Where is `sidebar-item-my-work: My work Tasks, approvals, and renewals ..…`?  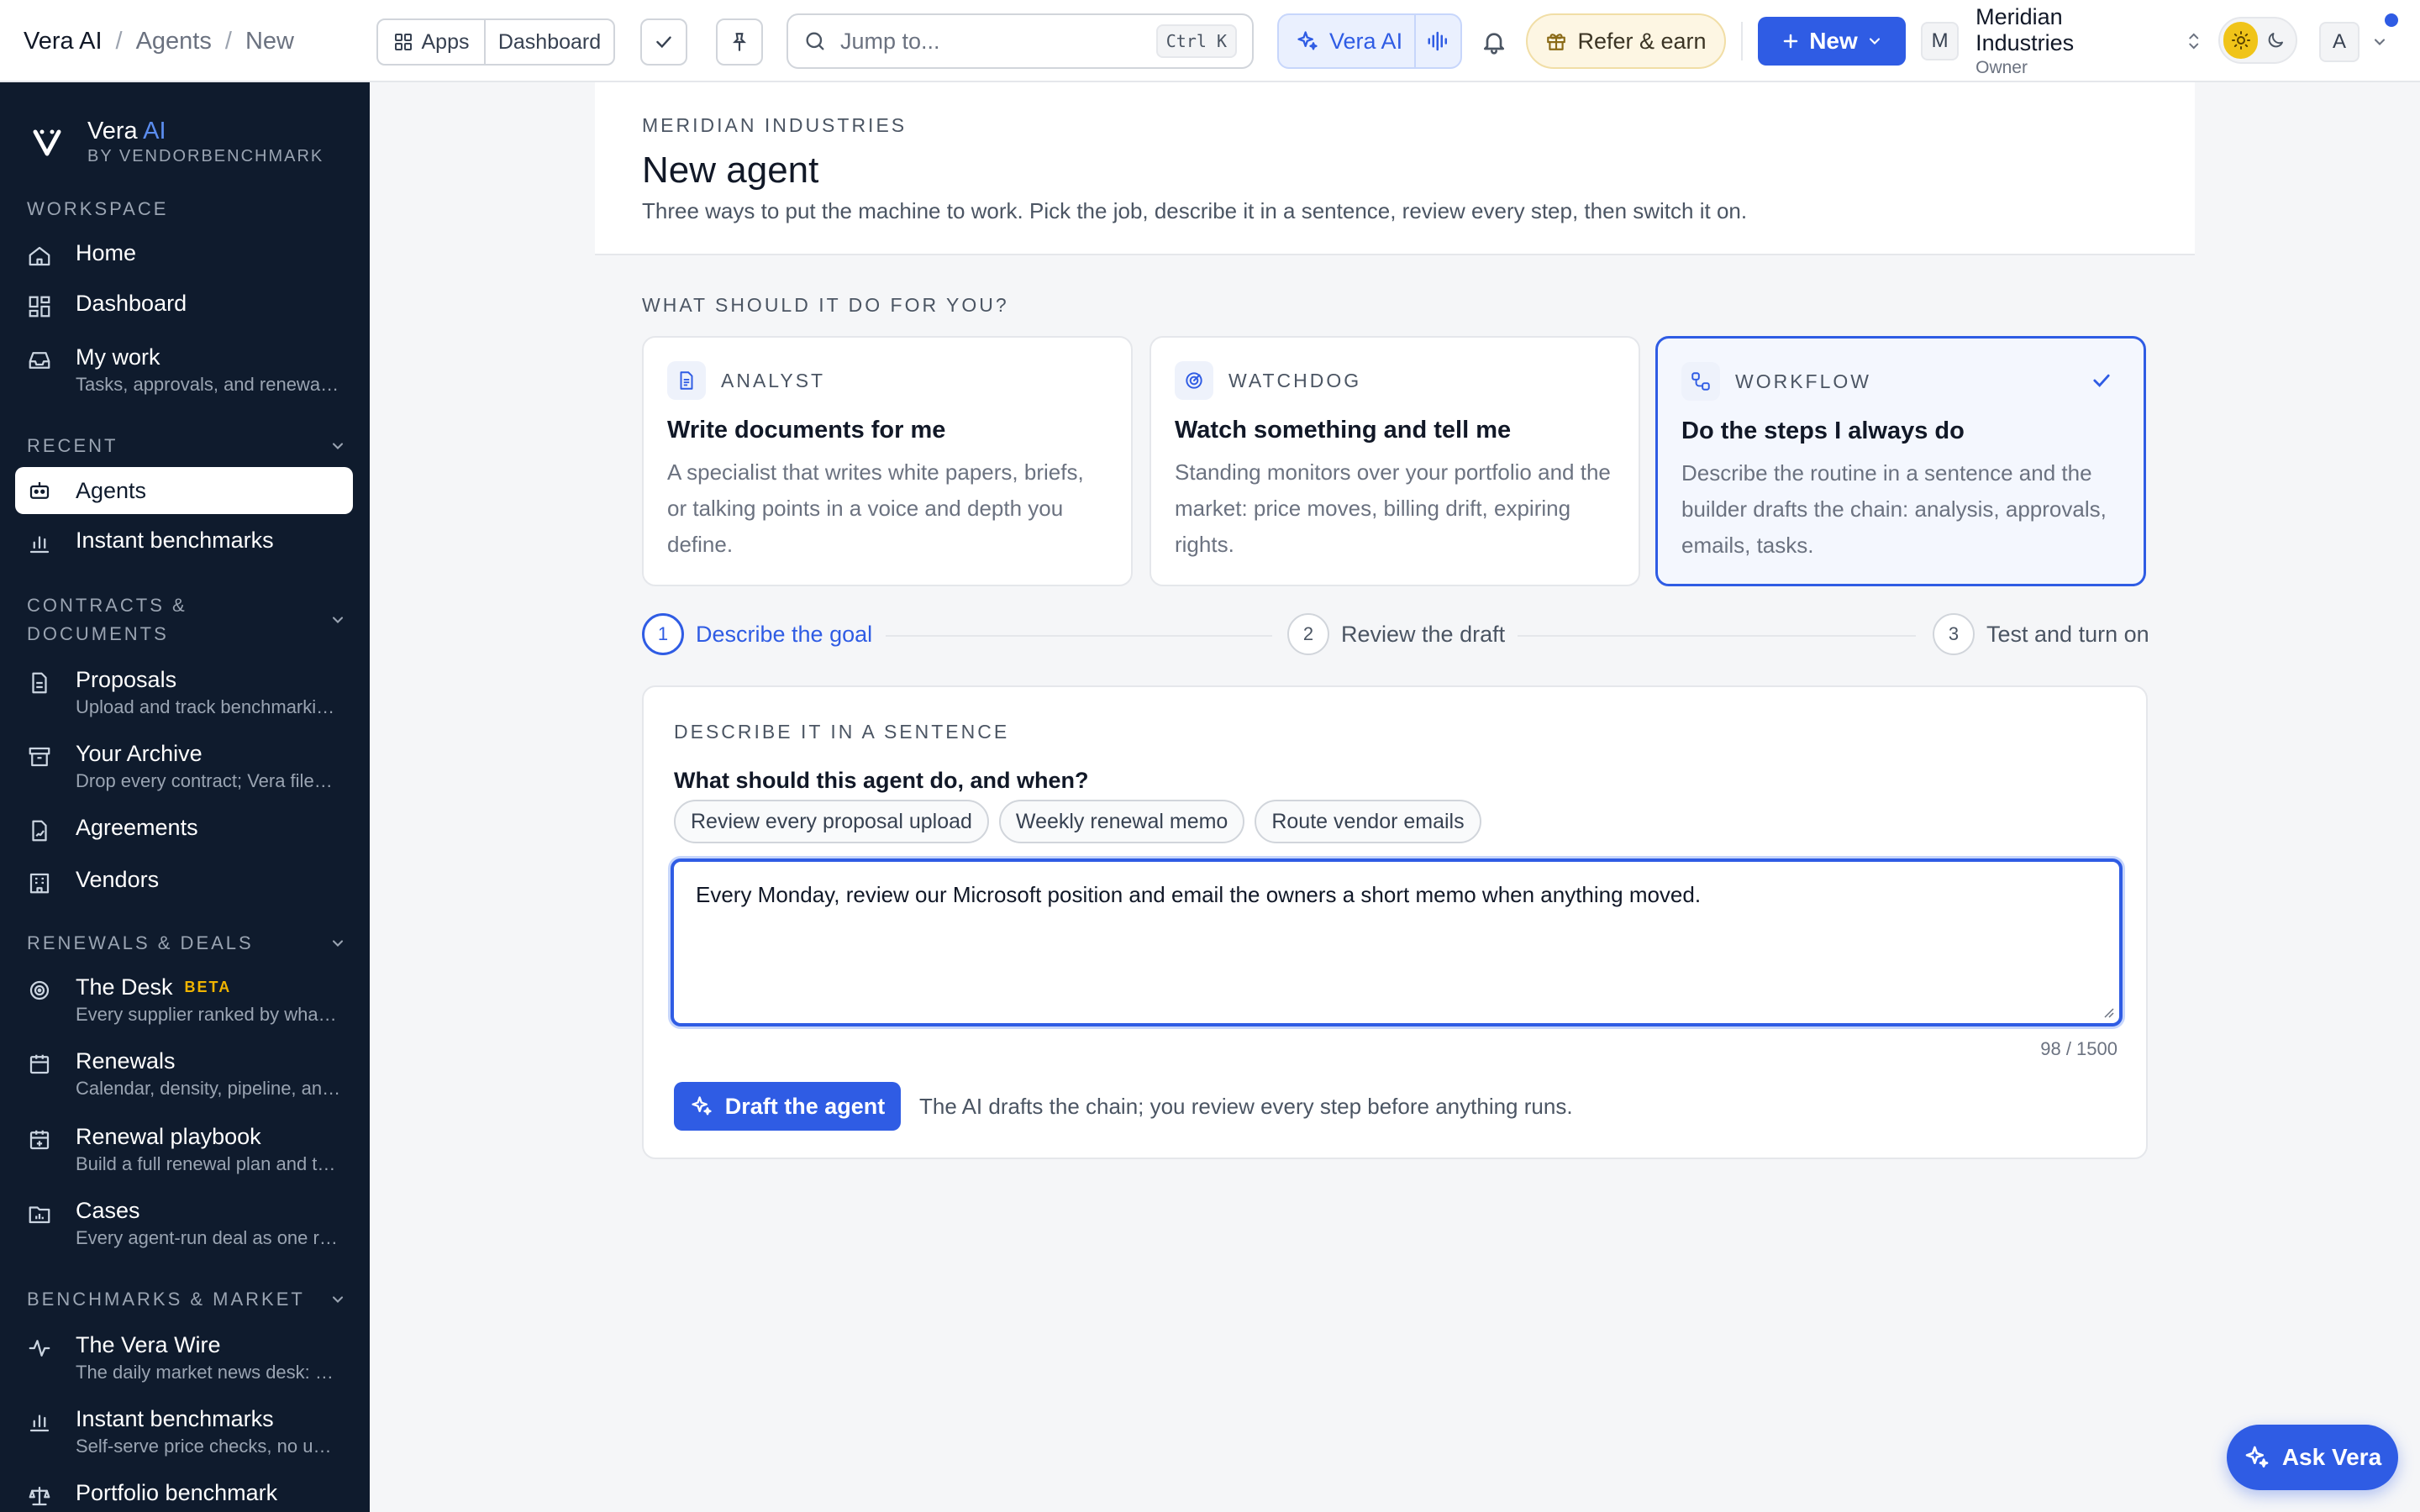
sidebar-item-my-work: My work Tasks, approvals, and renewals ..… is located at coordinates (184, 370).